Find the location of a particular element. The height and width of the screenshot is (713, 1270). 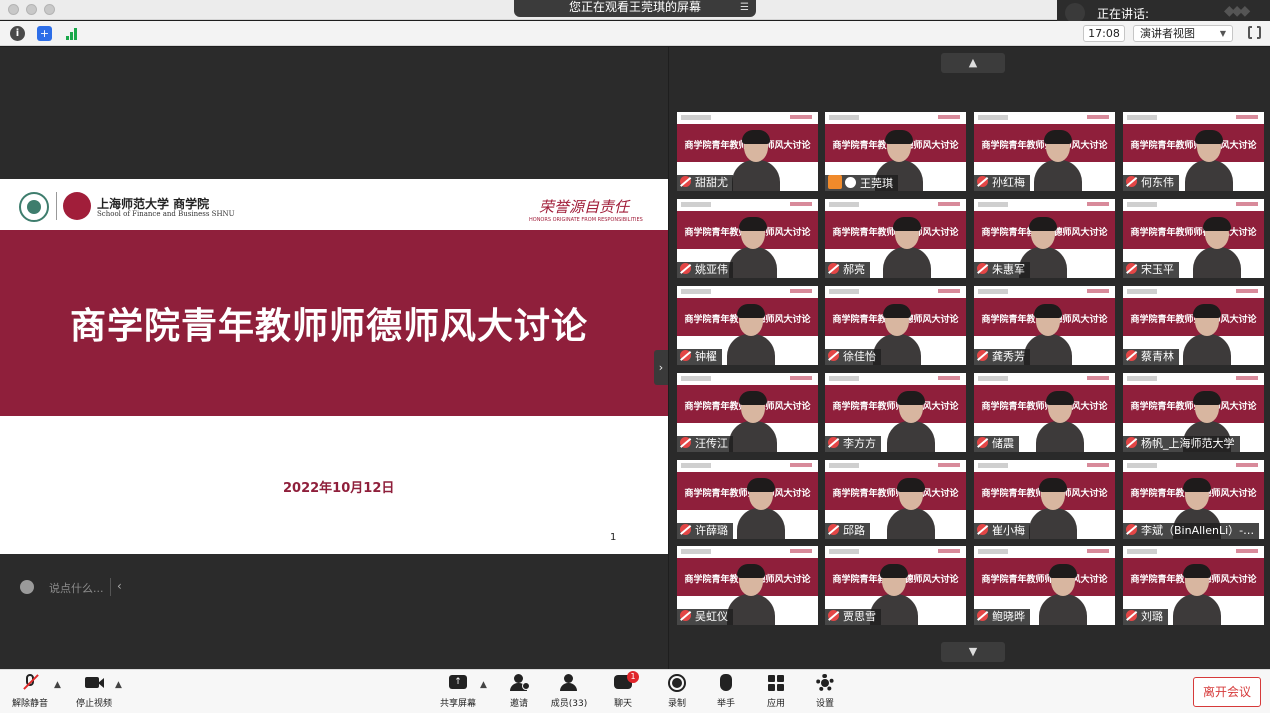

participant-tile: 商学院青年教师师德师风大讨论贾思雪 is located at coordinates (895, 585).